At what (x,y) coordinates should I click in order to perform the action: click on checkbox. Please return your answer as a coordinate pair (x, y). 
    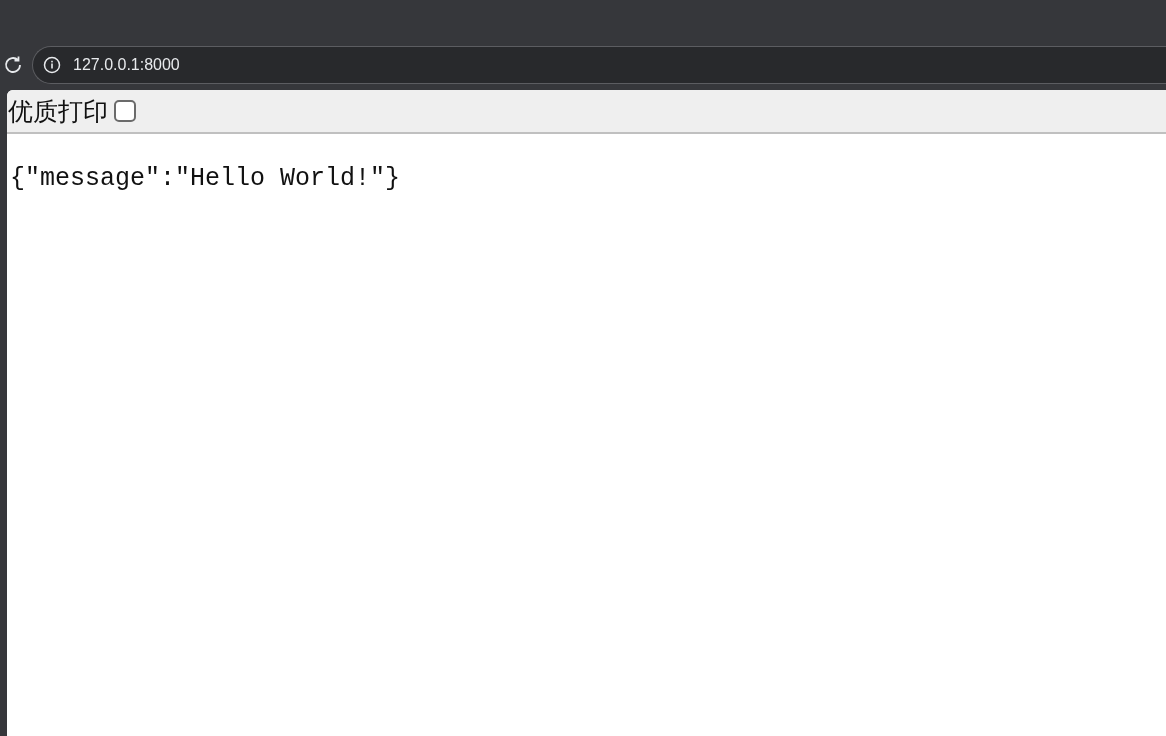
    Looking at the image, I should click on (125, 111).